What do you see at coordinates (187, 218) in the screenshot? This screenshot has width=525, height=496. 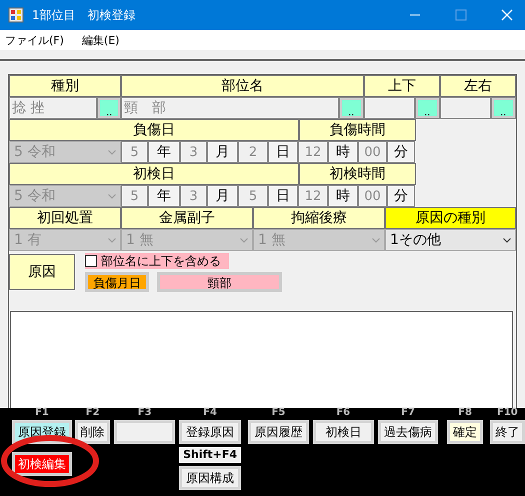 I see `column-header: 金属副子` at bounding box center [187, 218].